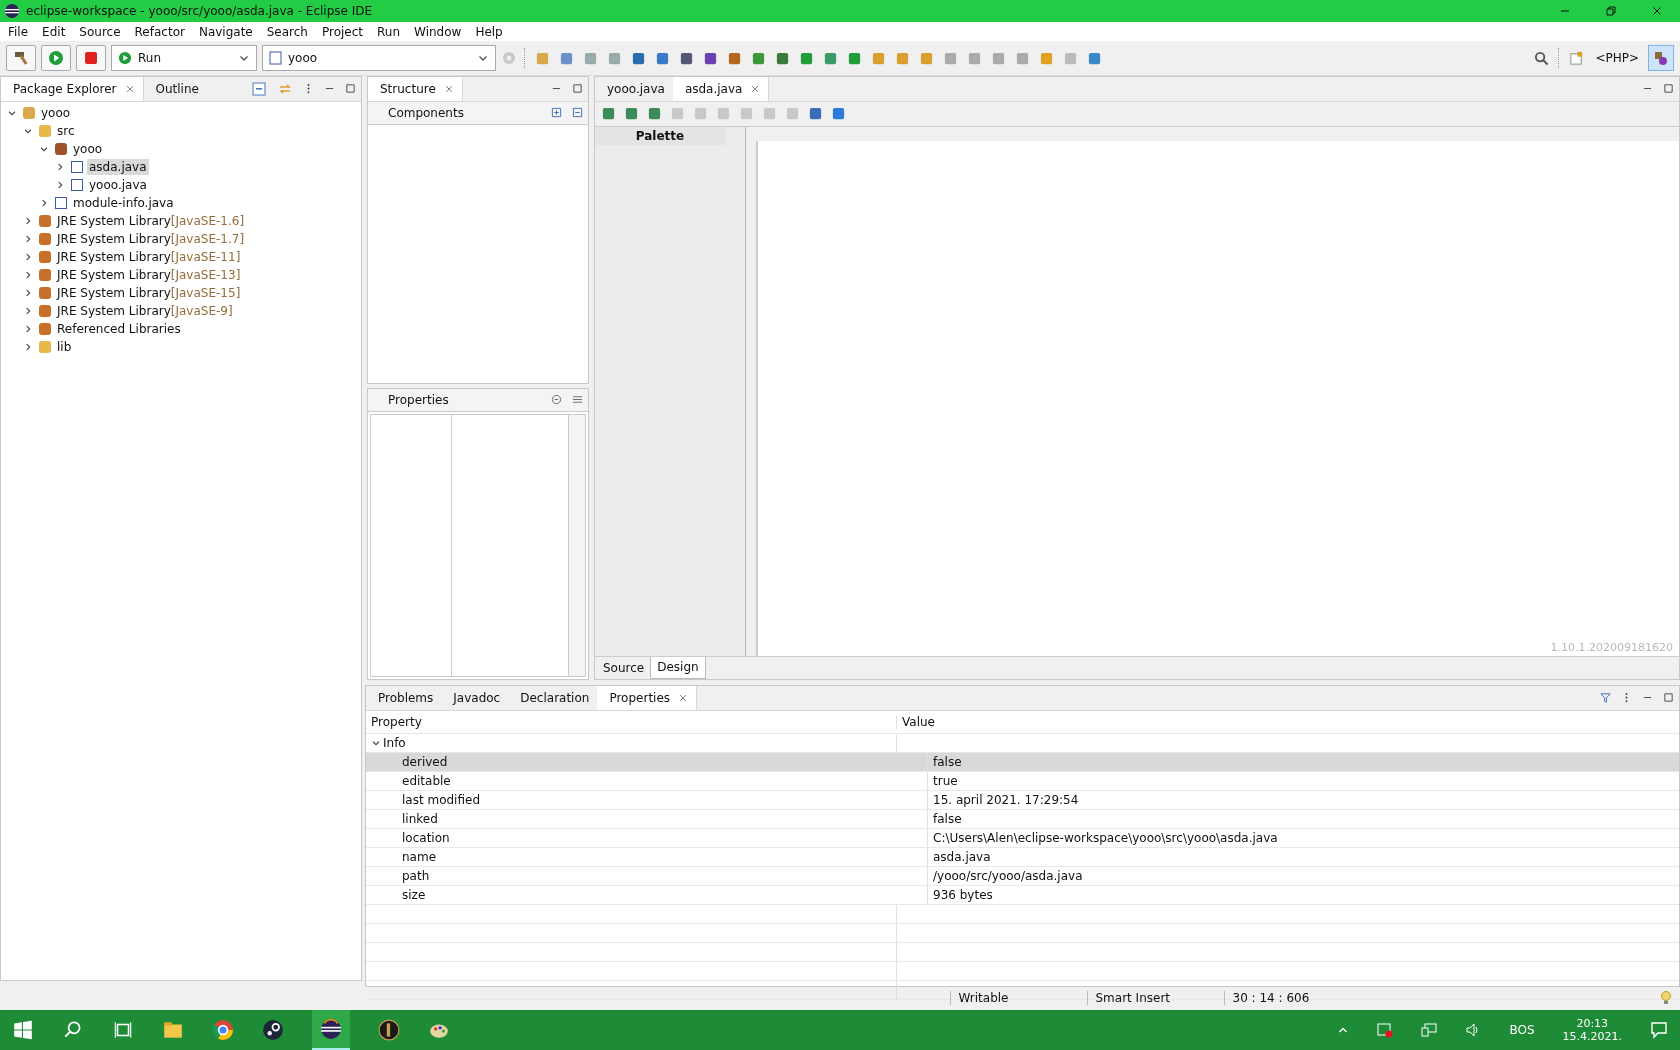 The image size is (1680, 1050). Describe the element at coordinates (394, 742) in the screenshot. I see `group-label: Info` at that location.